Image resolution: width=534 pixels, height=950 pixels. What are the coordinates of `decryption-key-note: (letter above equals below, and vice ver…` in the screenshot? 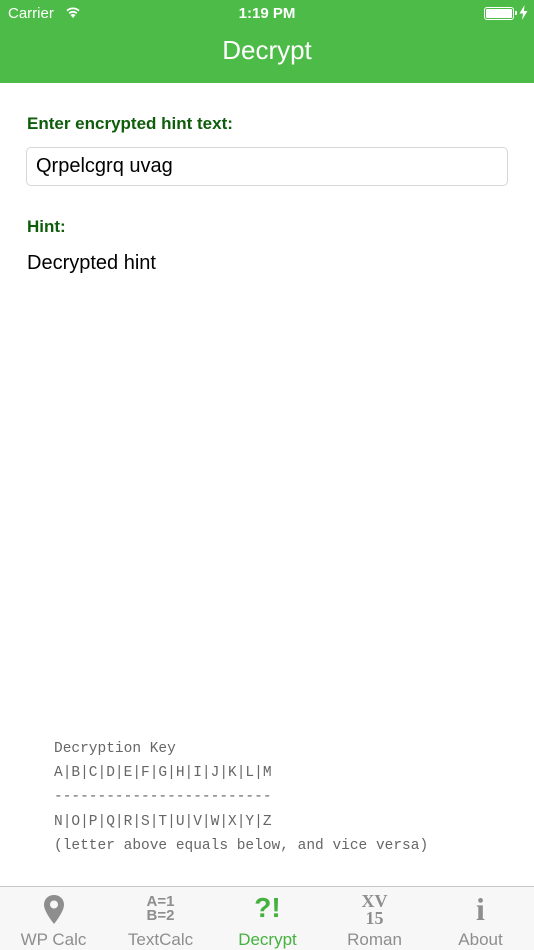 It's located at (241, 845).